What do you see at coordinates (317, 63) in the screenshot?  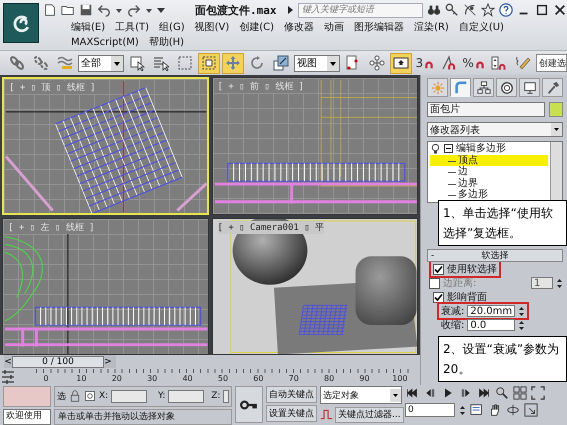 I see `dropdown: 视图` at bounding box center [317, 63].